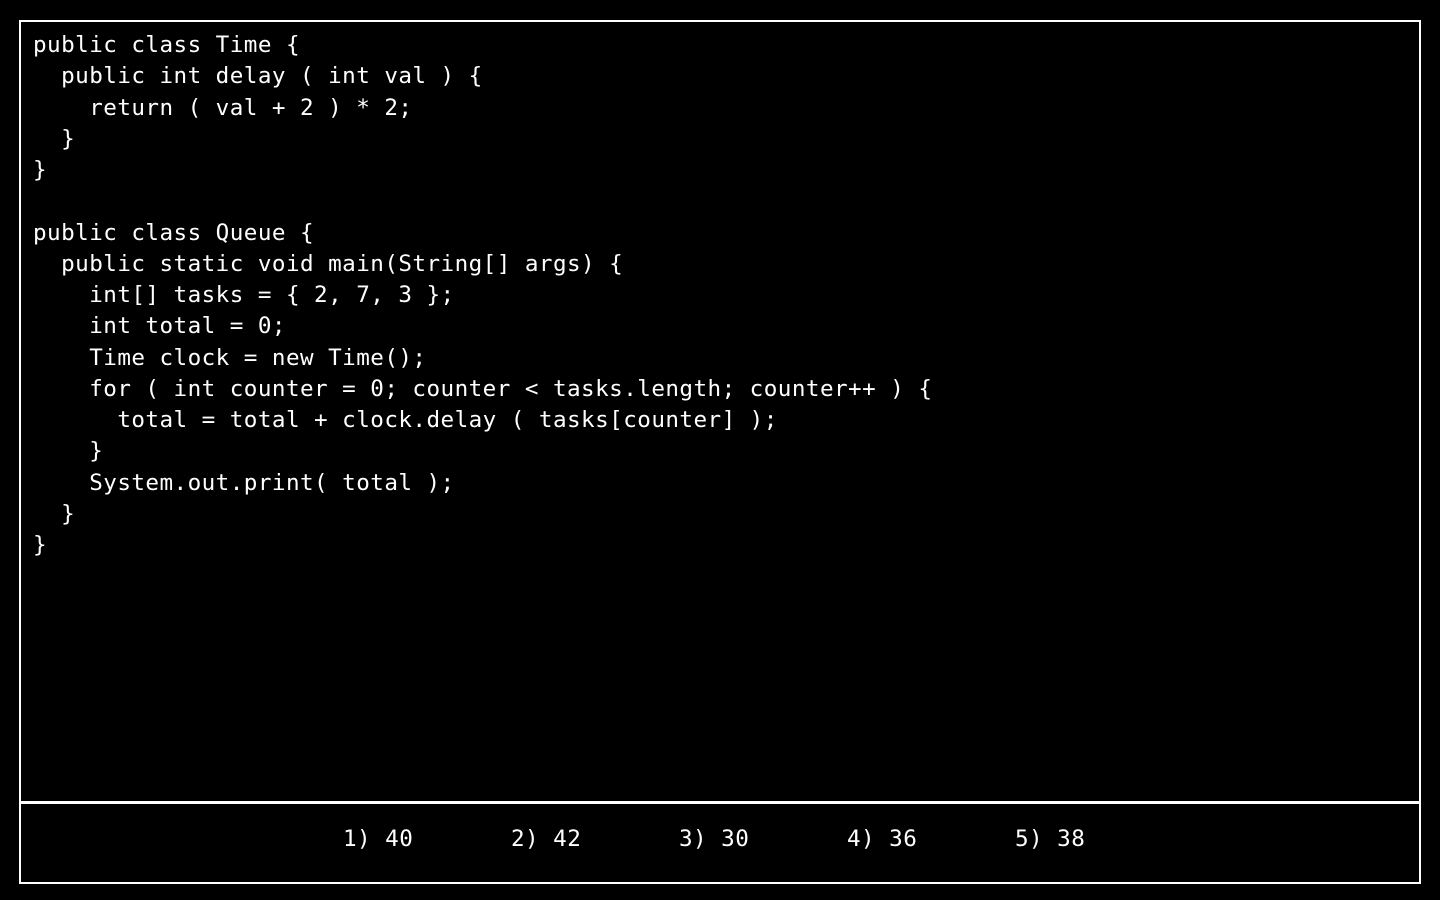 The height and width of the screenshot is (900, 1440). What do you see at coordinates (159, 326) in the screenshot?
I see `code-line: int total = 0;` at bounding box center [159, 326].